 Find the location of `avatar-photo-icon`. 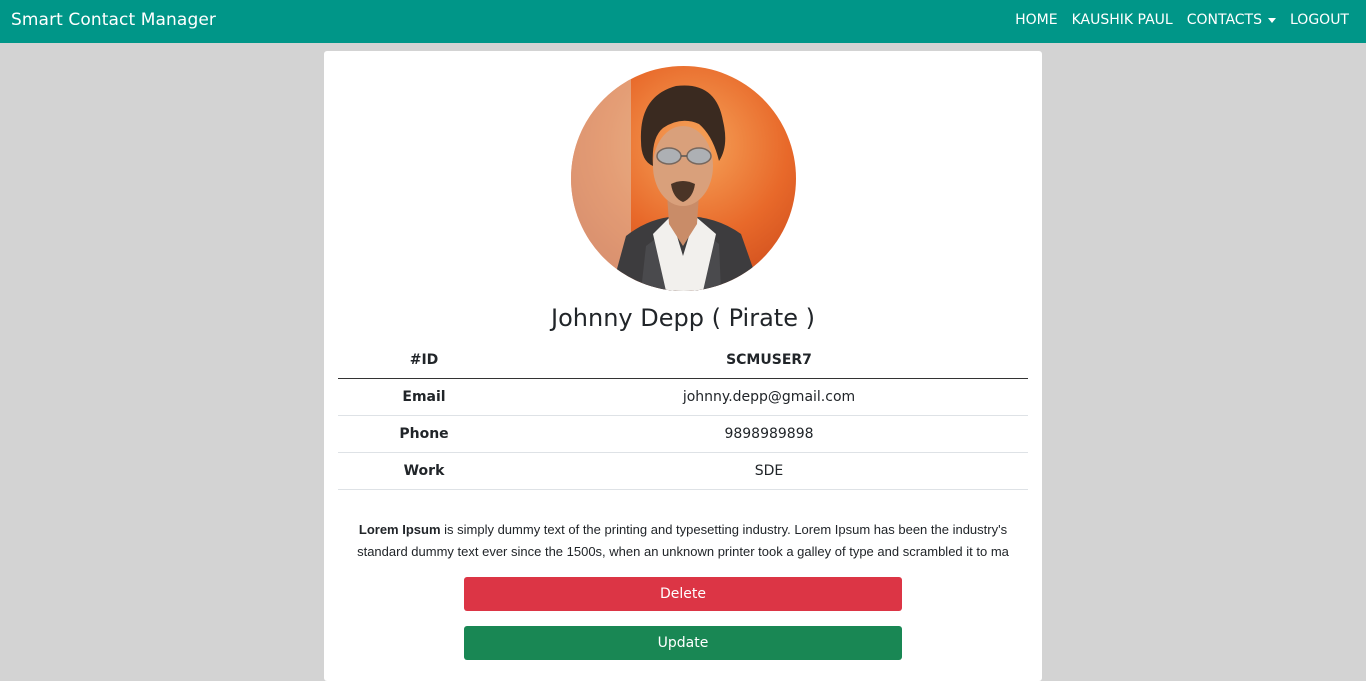

avatar-photo-icon is located at coordinates (683, 178).